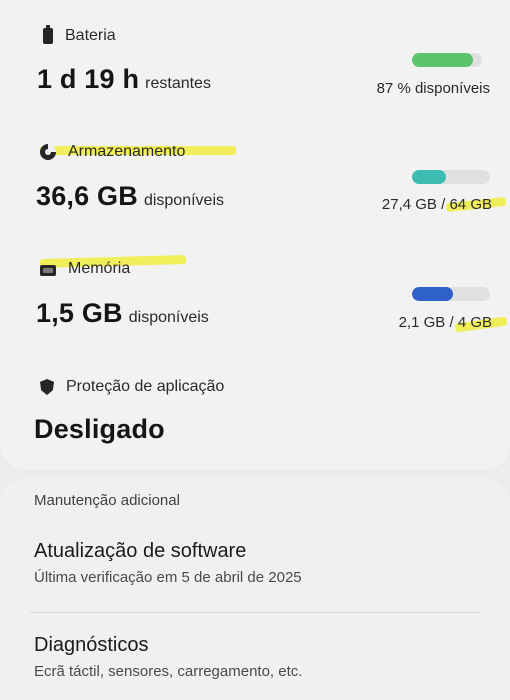  I want to click on storage-available-value: 36,6 GB, so click(87, 196).